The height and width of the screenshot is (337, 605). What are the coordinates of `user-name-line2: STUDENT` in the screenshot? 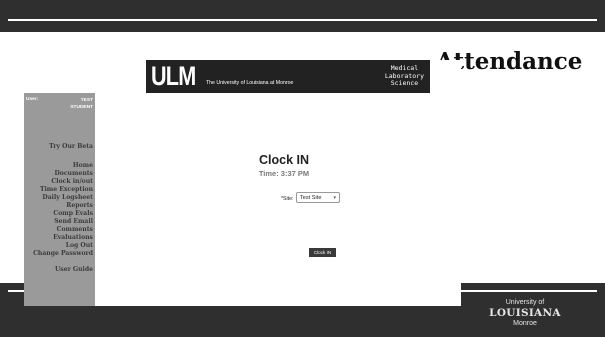 It's located at (81, 107).